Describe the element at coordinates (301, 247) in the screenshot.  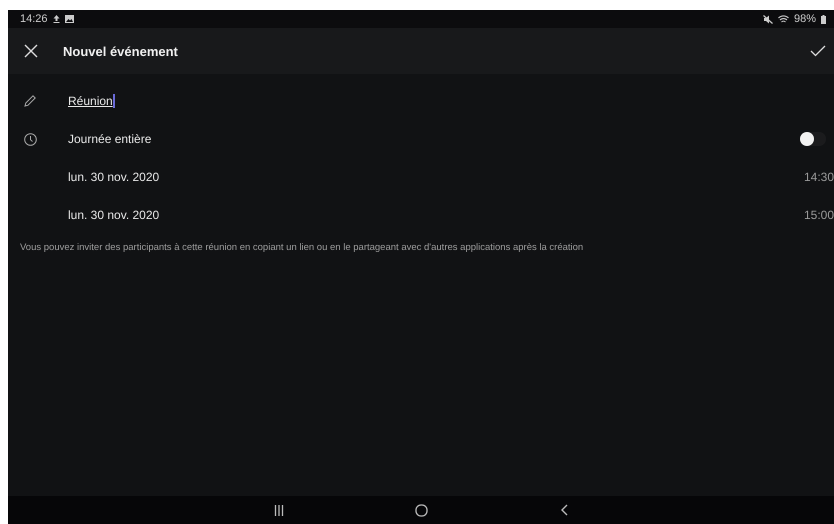
I see `invite-hint: Vous pouvez inviter des participants à cette réunion en copiant un lien ou en le partageant avec d'autres applications après la création` at that location.